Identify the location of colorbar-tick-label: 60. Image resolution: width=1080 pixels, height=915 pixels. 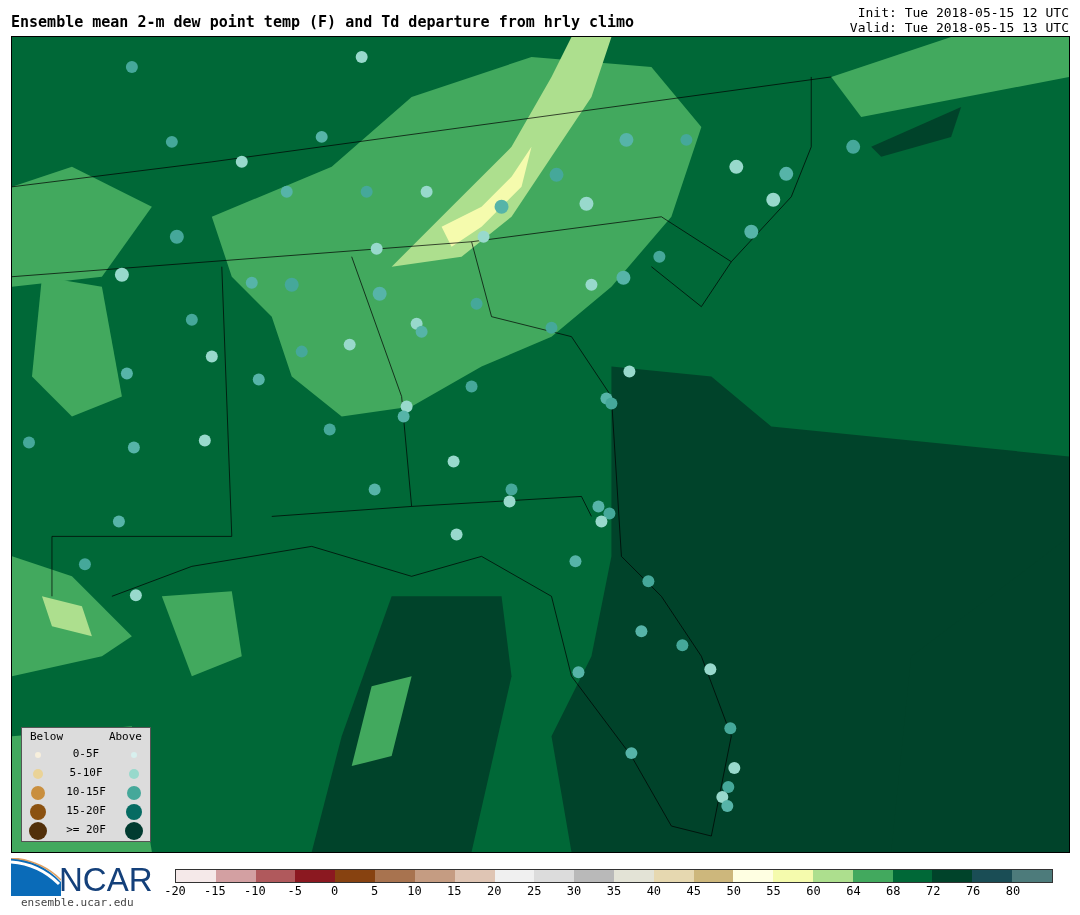
(813, 891).